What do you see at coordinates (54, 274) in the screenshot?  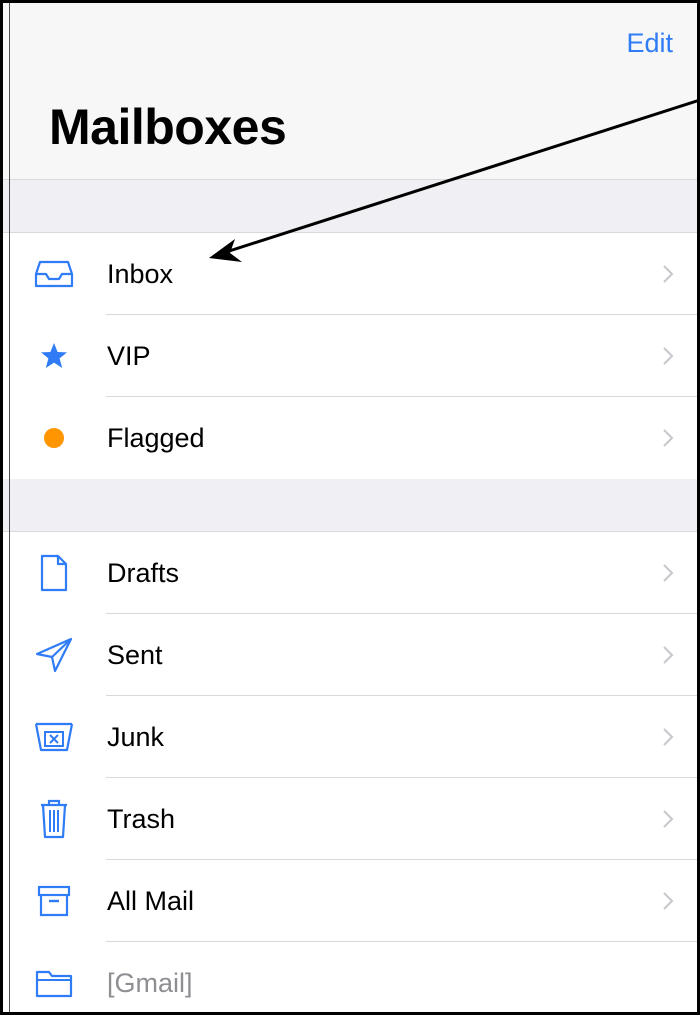 I see `inbox-tray-icon` at bounding box center [54, 274].